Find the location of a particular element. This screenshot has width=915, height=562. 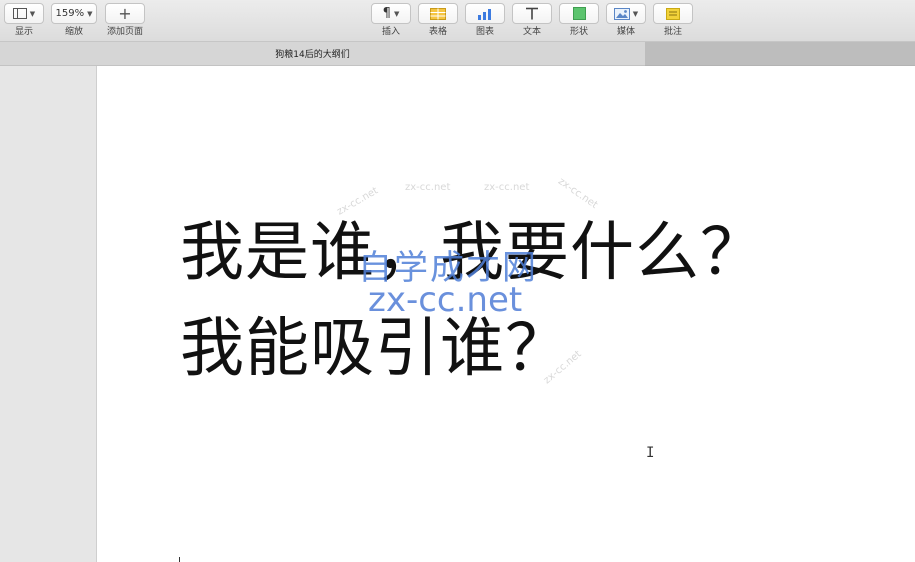

text-label: 文本 is located at coordinates (531, 32).